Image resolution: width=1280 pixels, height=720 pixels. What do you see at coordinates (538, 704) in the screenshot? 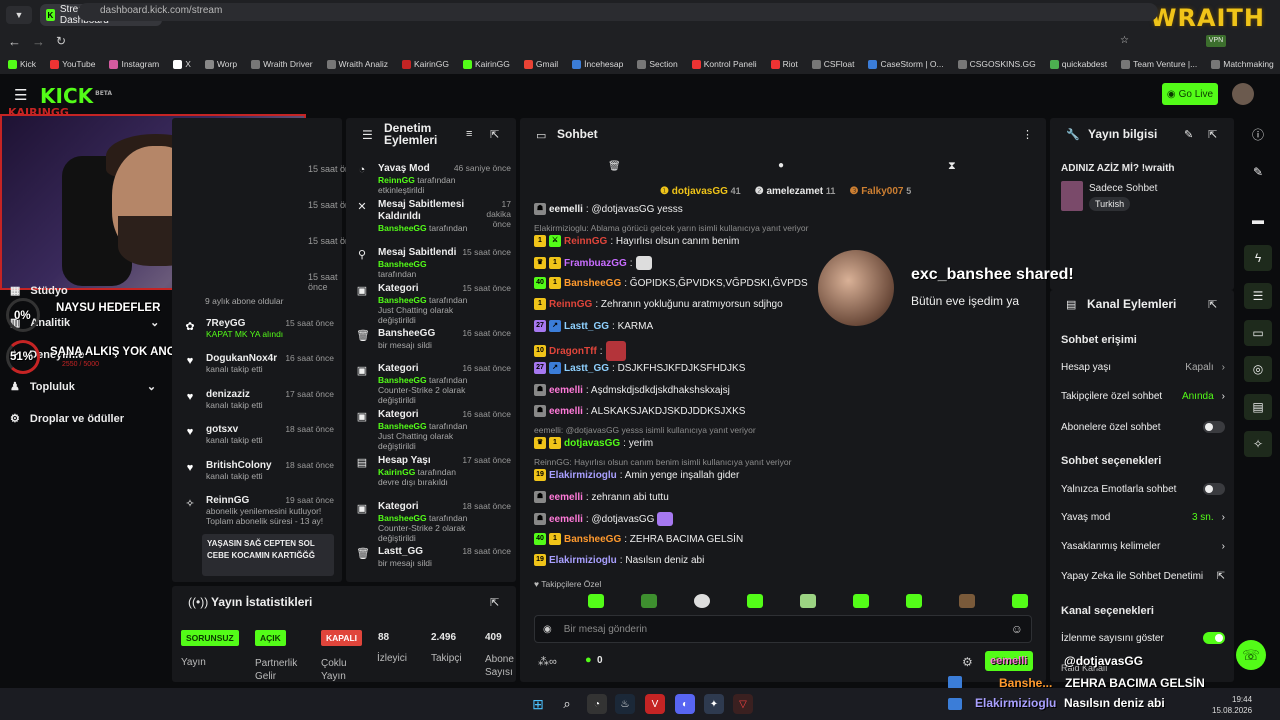
I see `windows-start-icon: ⊞` at bounding box center [538, 704].